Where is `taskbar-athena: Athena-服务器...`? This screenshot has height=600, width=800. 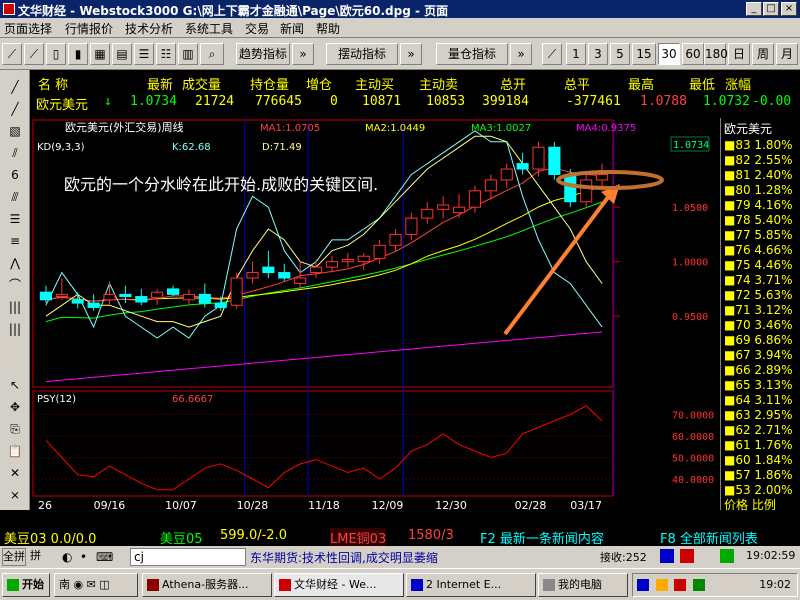 taskbar-athena: Athena-服务器... is located at coordinates (207, 585).